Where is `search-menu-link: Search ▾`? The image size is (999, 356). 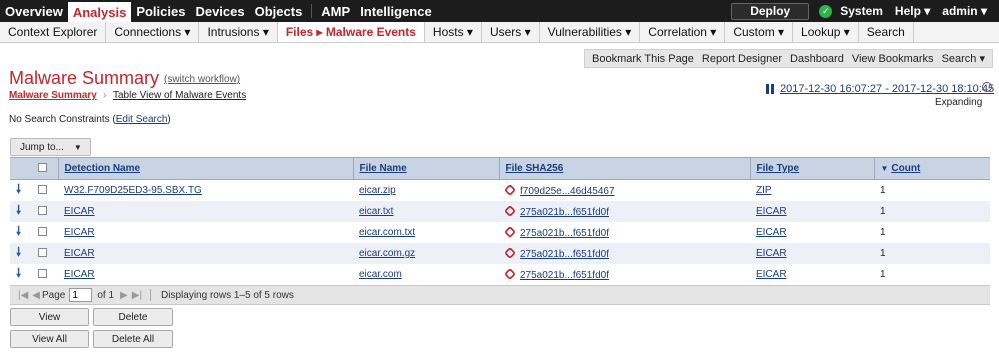 search-menu-link: Search ▾ is located at coordinates (963, 58).